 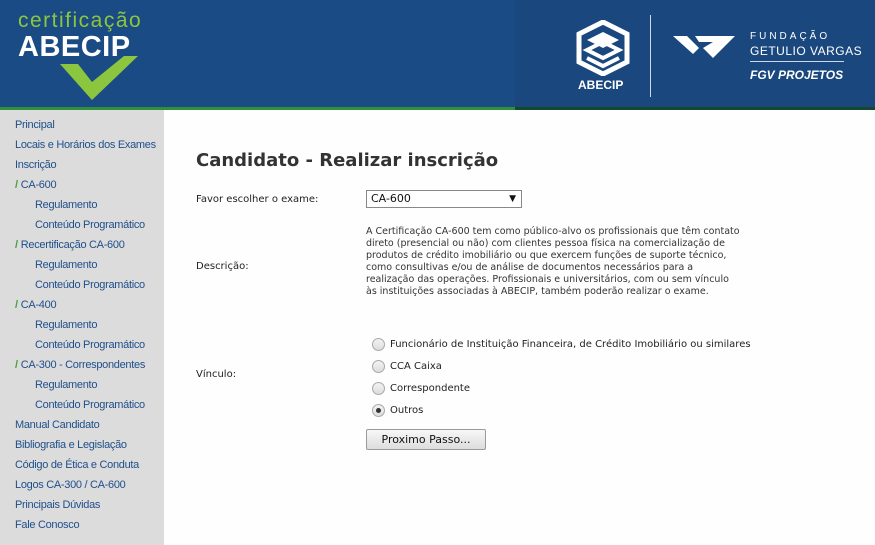 I want to click on sidebar-item-ca300: / CA-300 - Correspondentes, so click(x=80, y=365).